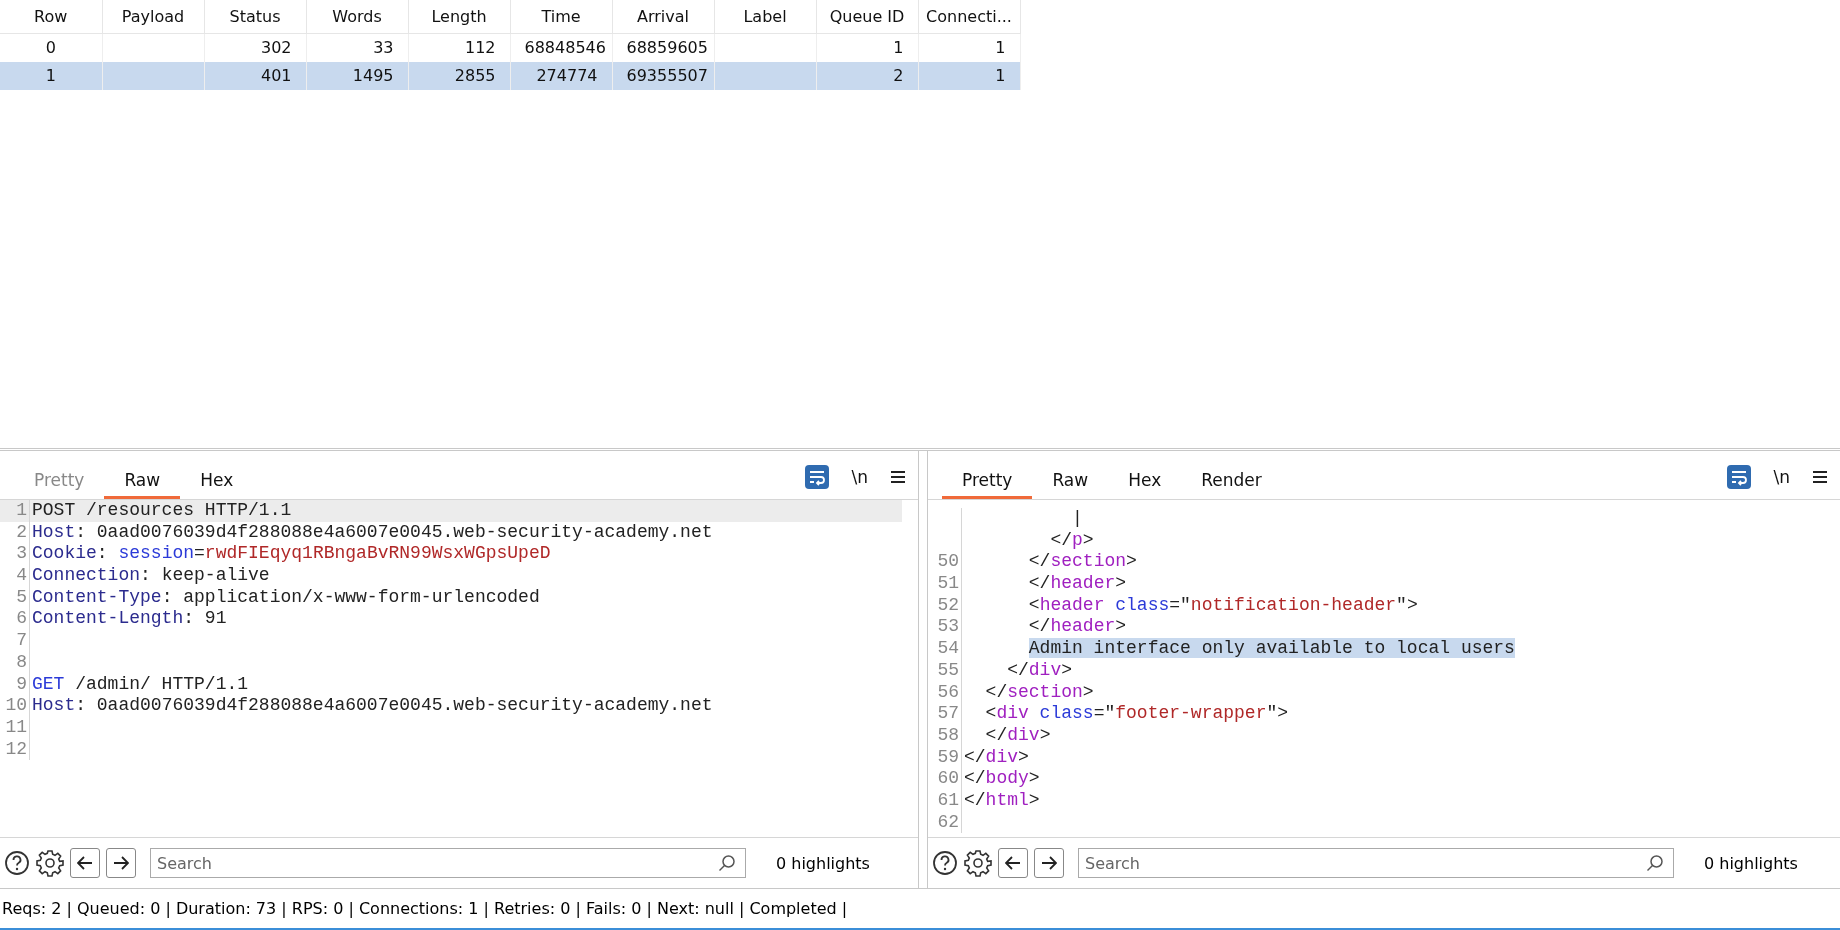  Describe the element at coordinates (663, 16) in the screenshot. I see `column-header: Arrival` at that location.